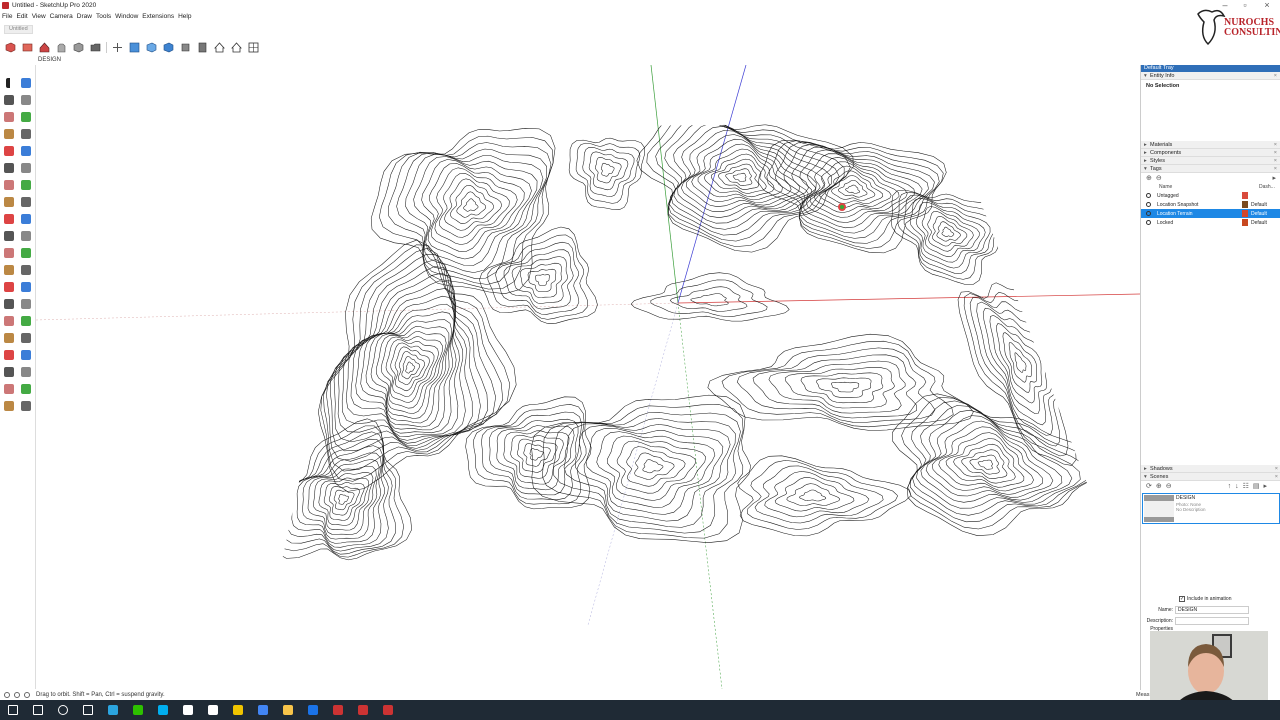 The height and width of the screenshot is (720, 1280). I want to click on credits-icon, so click(17, 694).